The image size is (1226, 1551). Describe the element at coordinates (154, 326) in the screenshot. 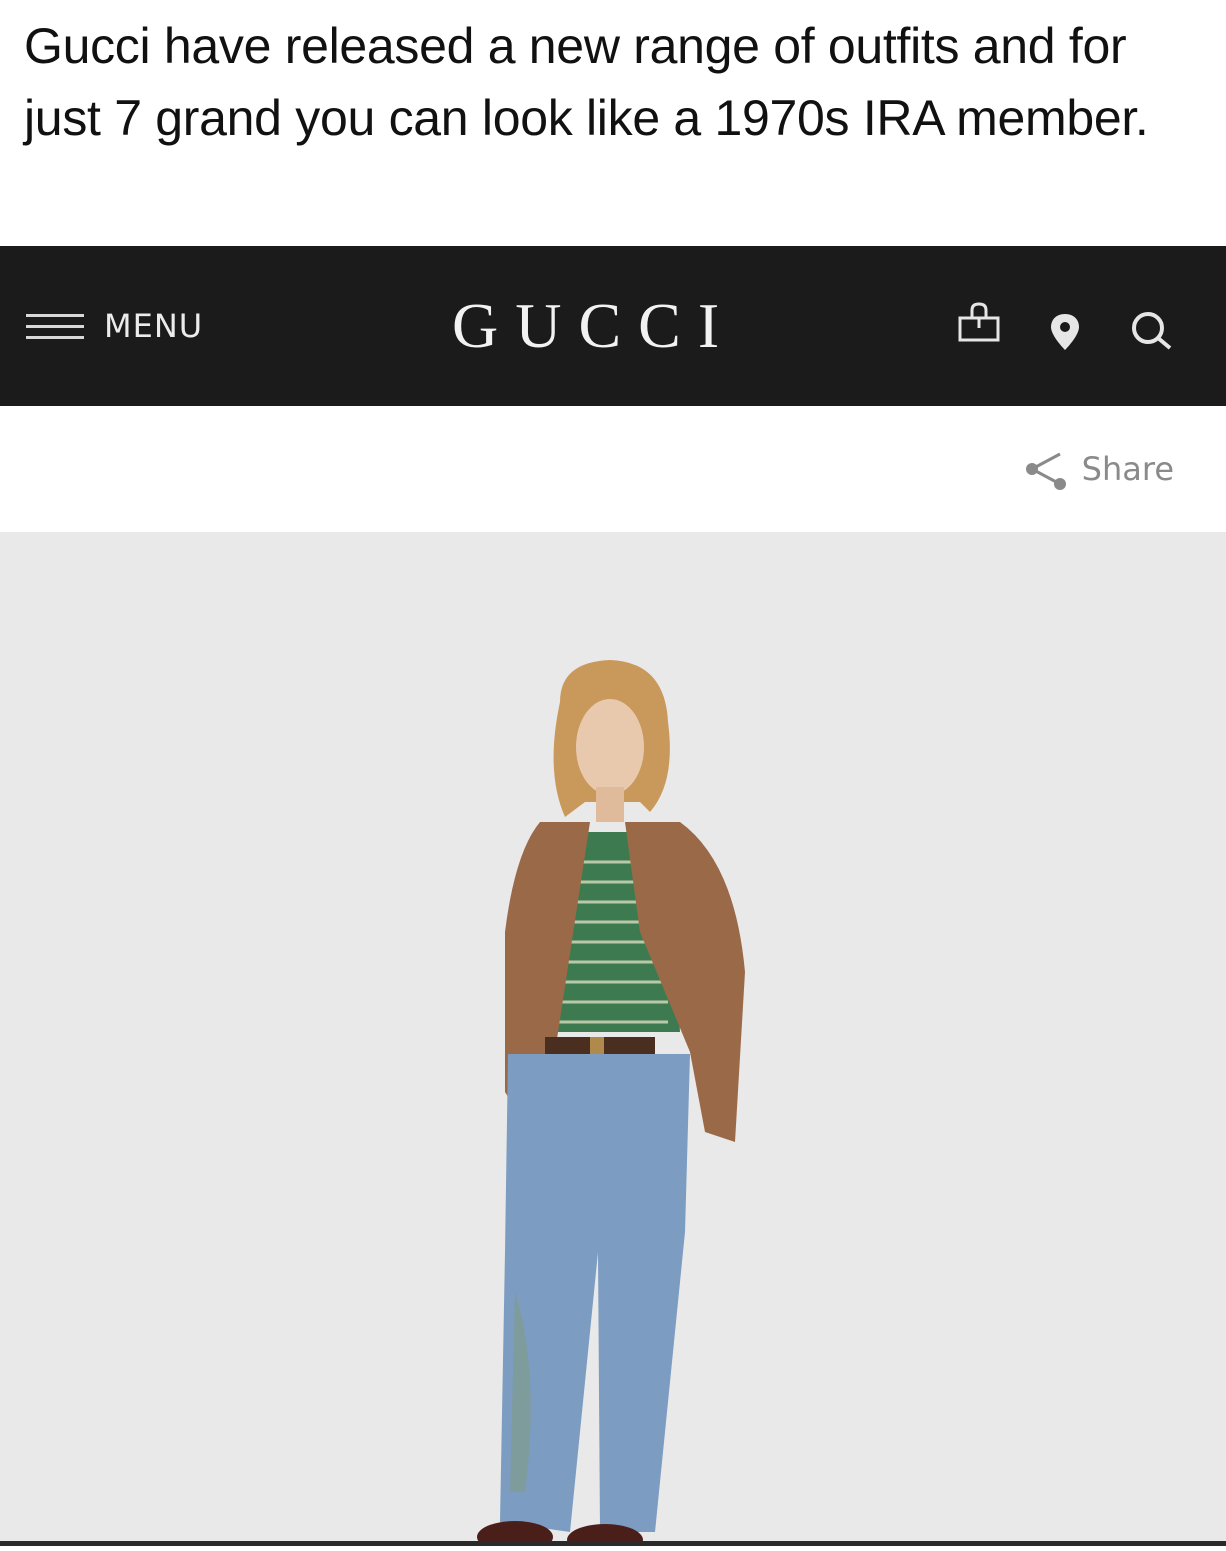

I see `menu-label: MENU` at that location.